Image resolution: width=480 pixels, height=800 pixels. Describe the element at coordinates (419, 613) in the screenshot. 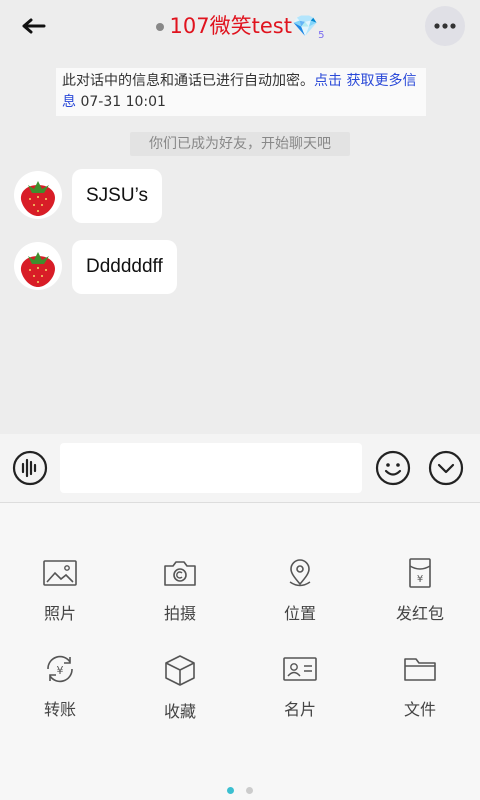

I see `tool-label: 发红包` at that location.